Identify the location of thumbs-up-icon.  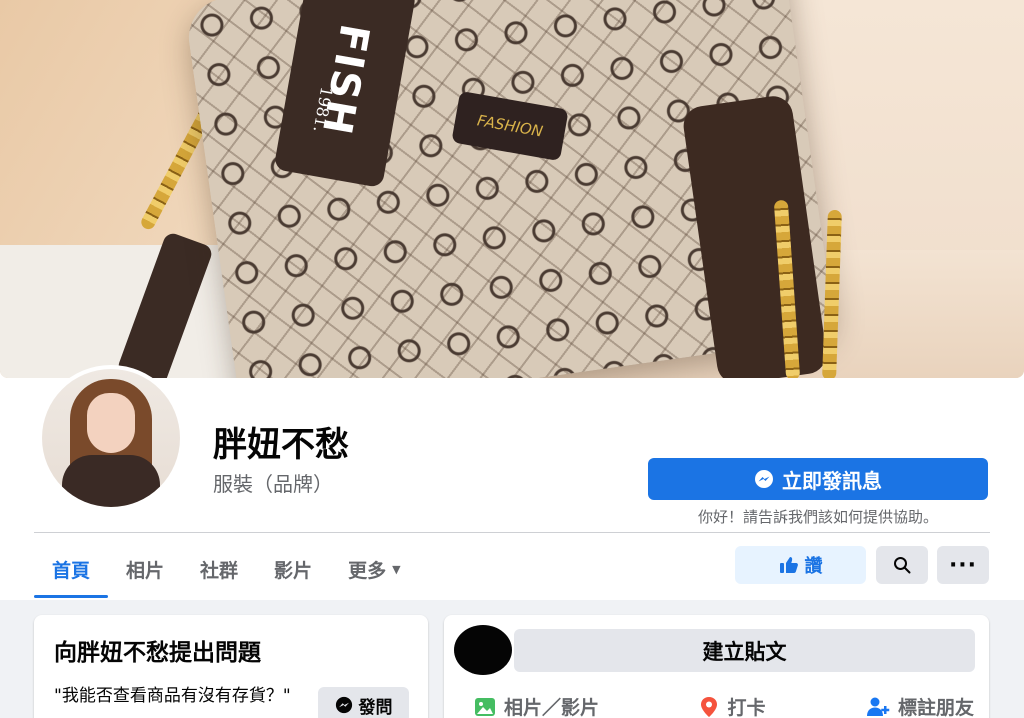
(788, 565).